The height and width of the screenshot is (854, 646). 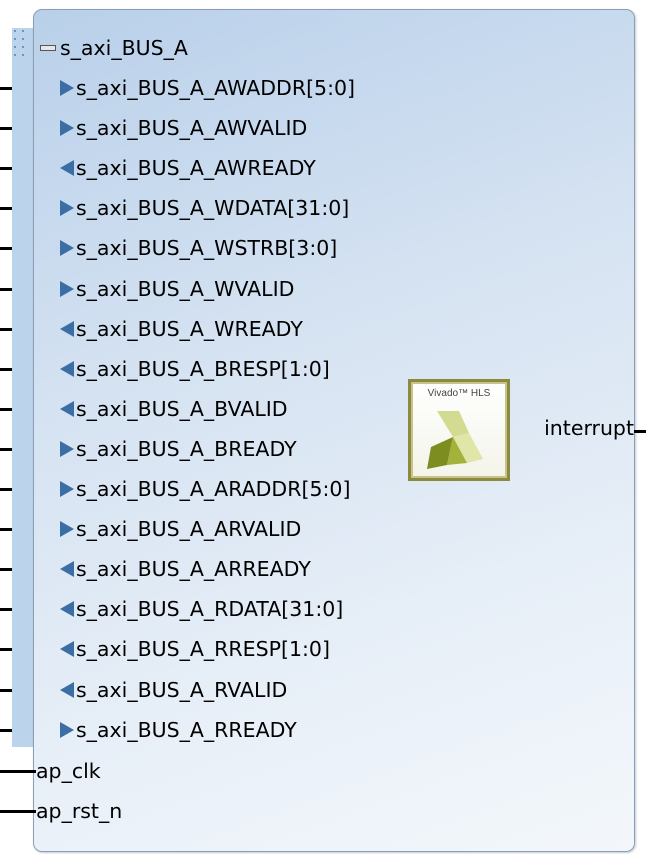 I want to click on port-row: s_axi_BUS_A_WVALID, so click(x=177, y=289).